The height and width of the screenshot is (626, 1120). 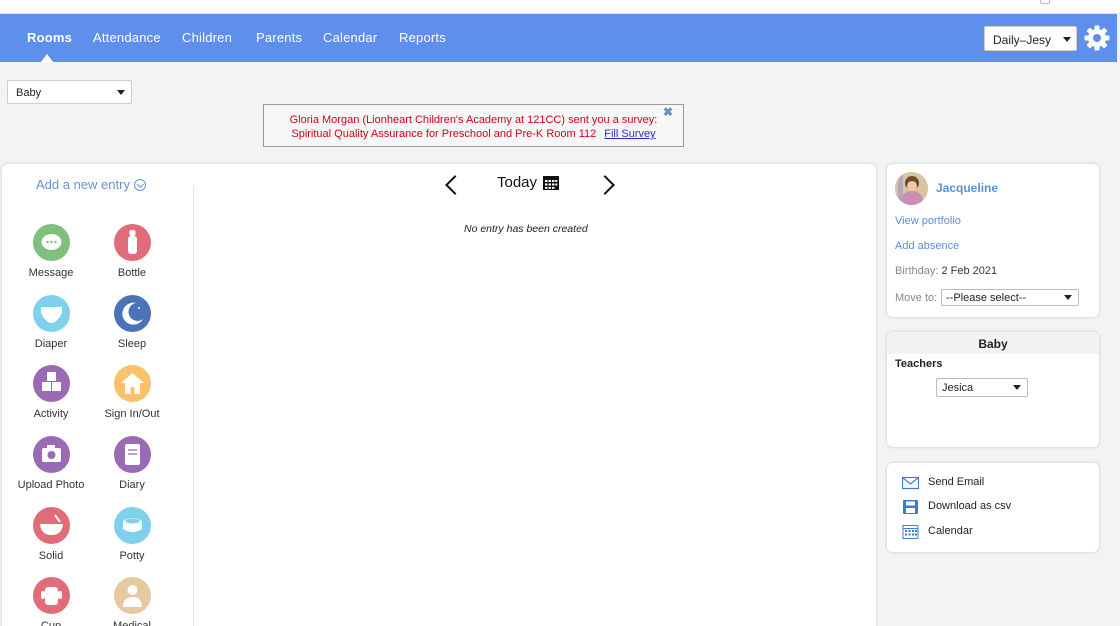 I want to click on child-avatar, so click(x=911, y=188).